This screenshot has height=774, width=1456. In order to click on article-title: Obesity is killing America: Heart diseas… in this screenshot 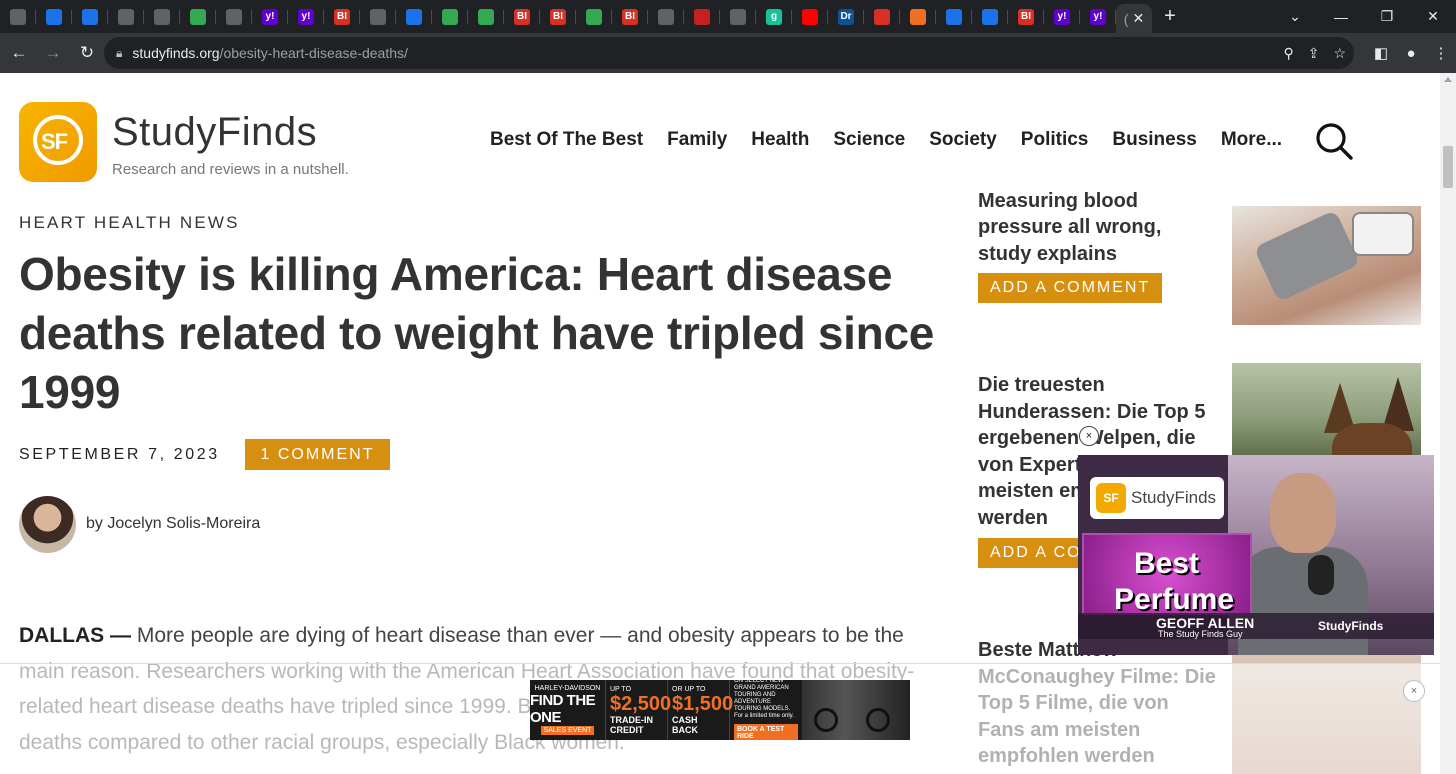, I will do `click(477, 333)`.